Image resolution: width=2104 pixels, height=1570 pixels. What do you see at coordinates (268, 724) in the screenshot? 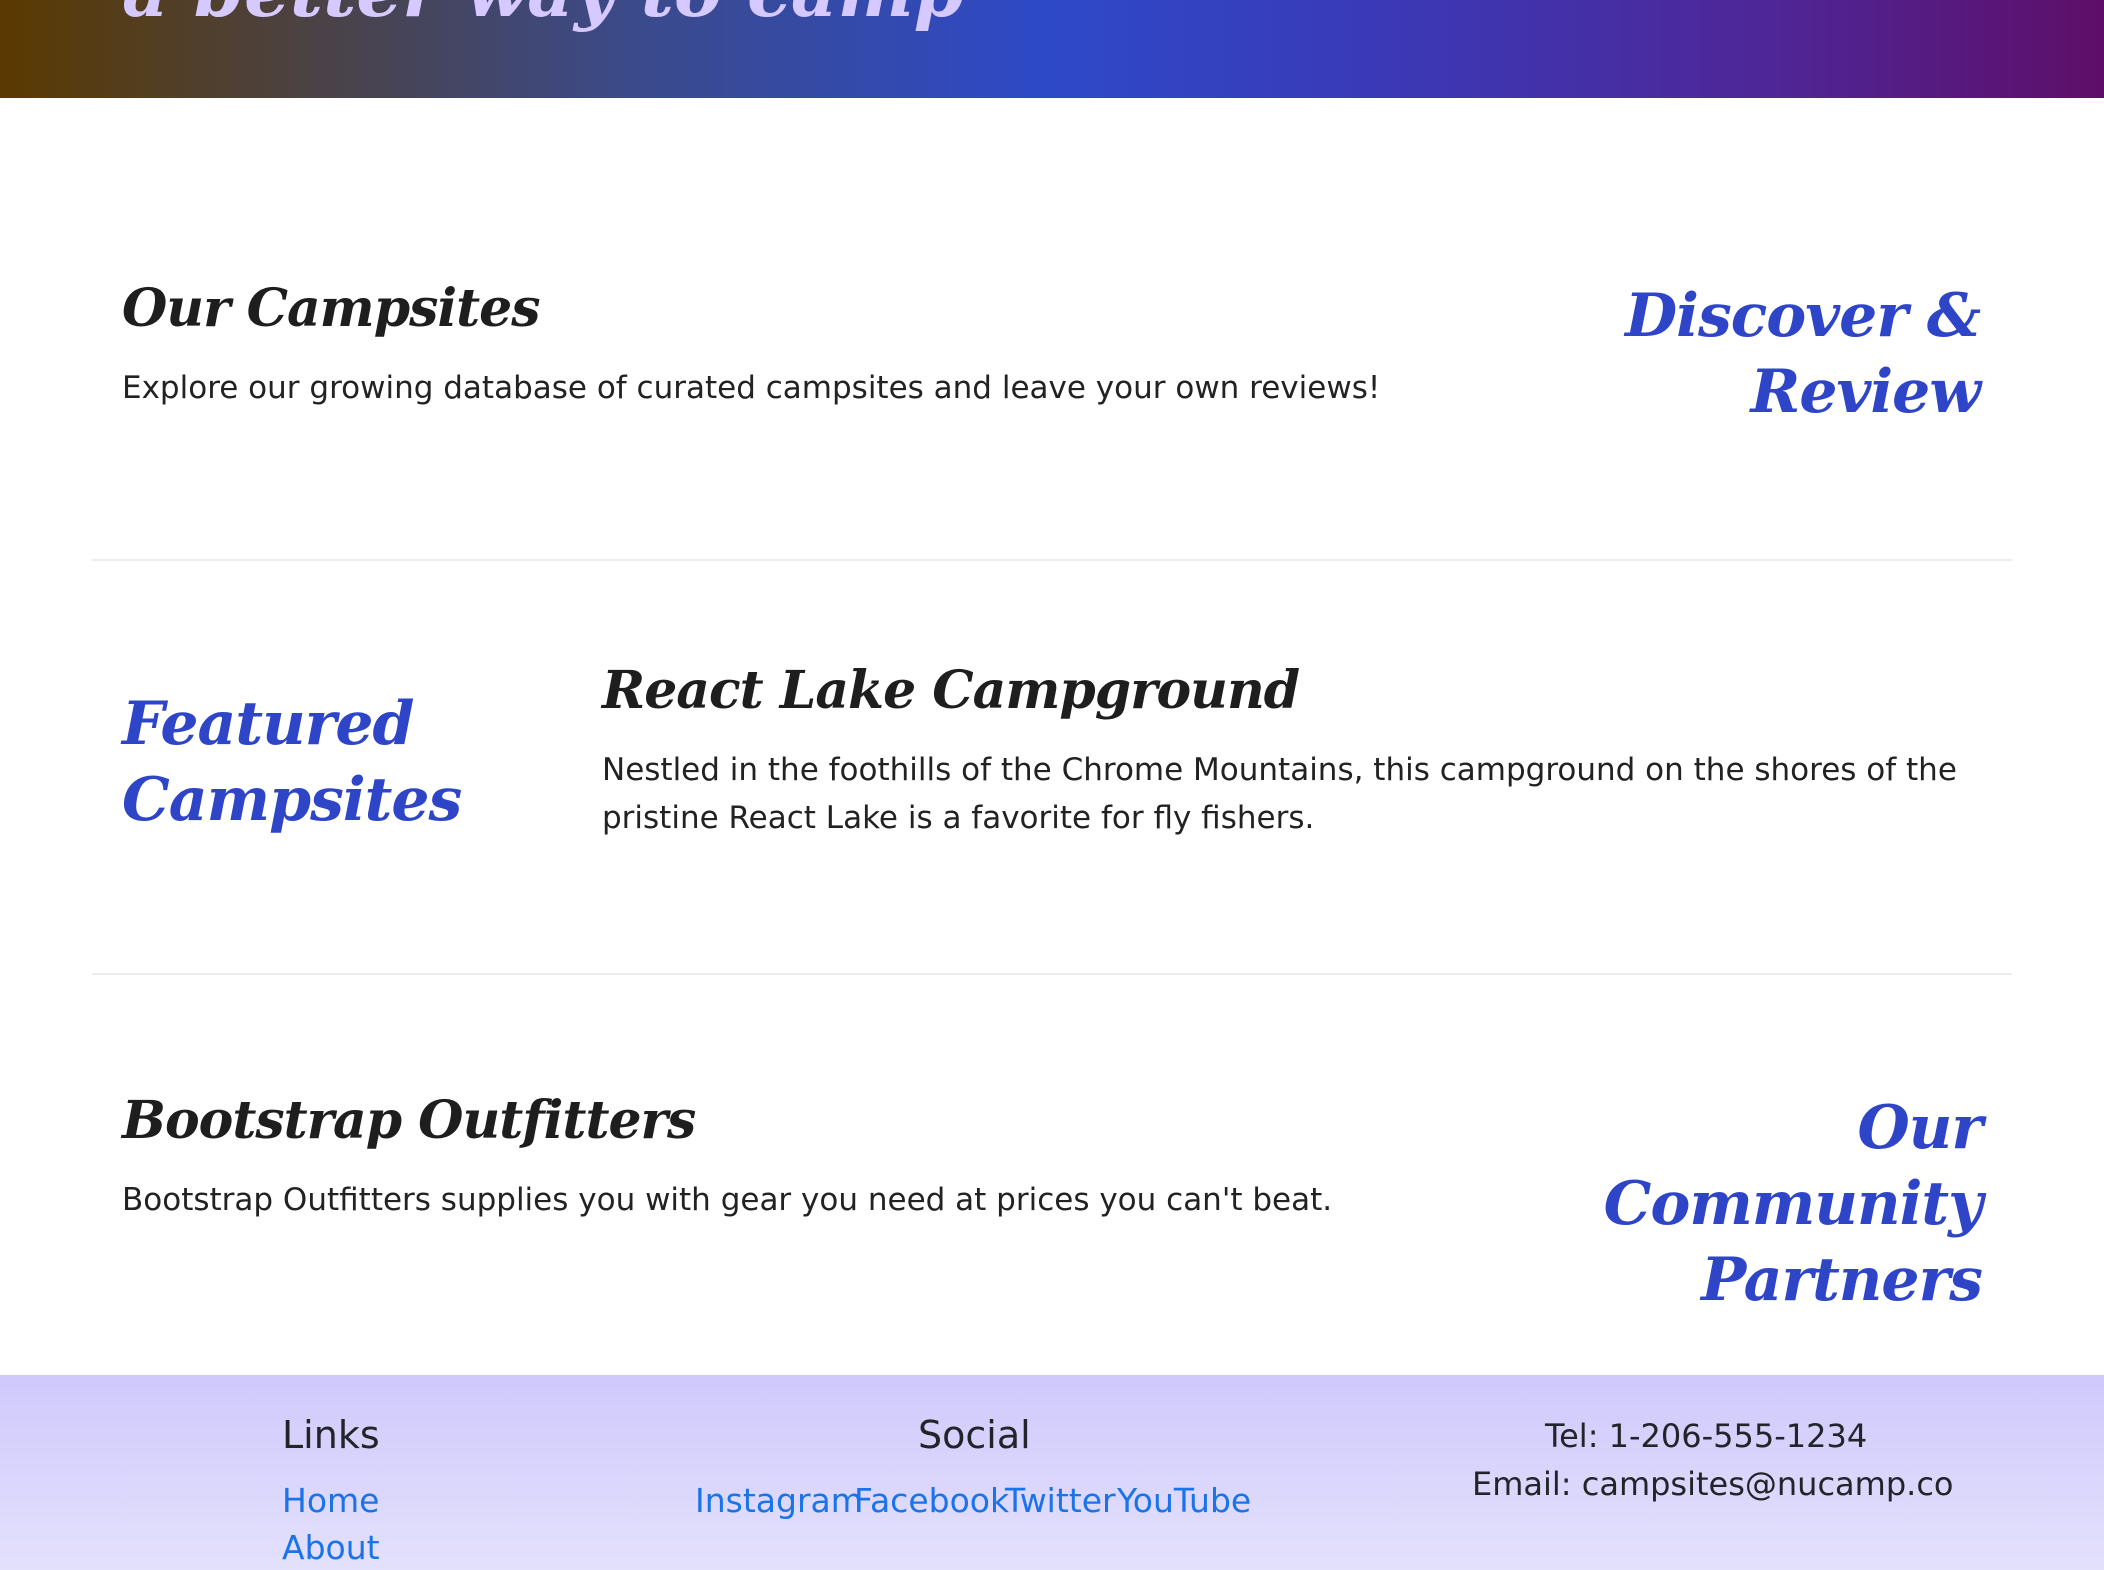
I see `featured-heading-line1: Featured` at bounding box center [268, 724].